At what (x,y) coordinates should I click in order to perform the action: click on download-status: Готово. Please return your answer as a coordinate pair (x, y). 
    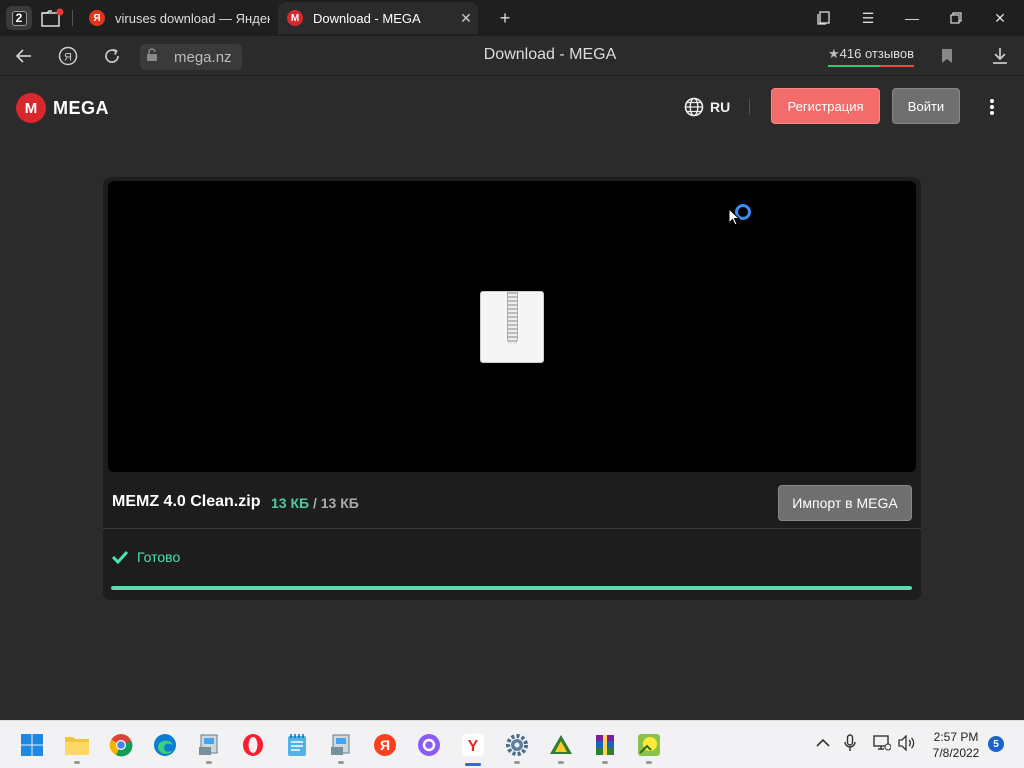
    Looking at the image, I should click on (145, 557).